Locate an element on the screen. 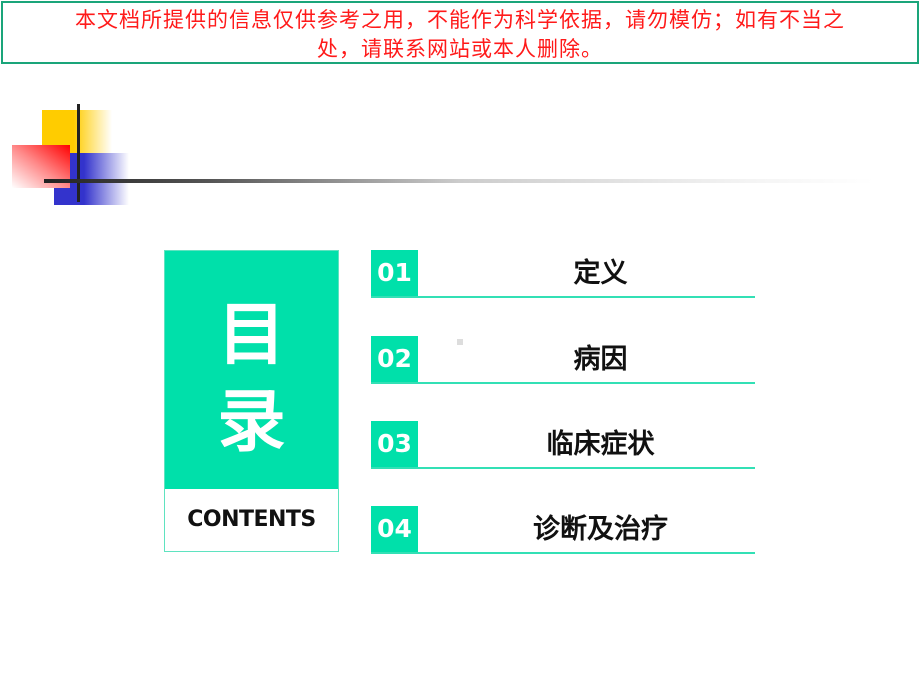 The image size is (920, 690). toc-item: 04 诊断及治疗 is located at coordinates (563, 530).